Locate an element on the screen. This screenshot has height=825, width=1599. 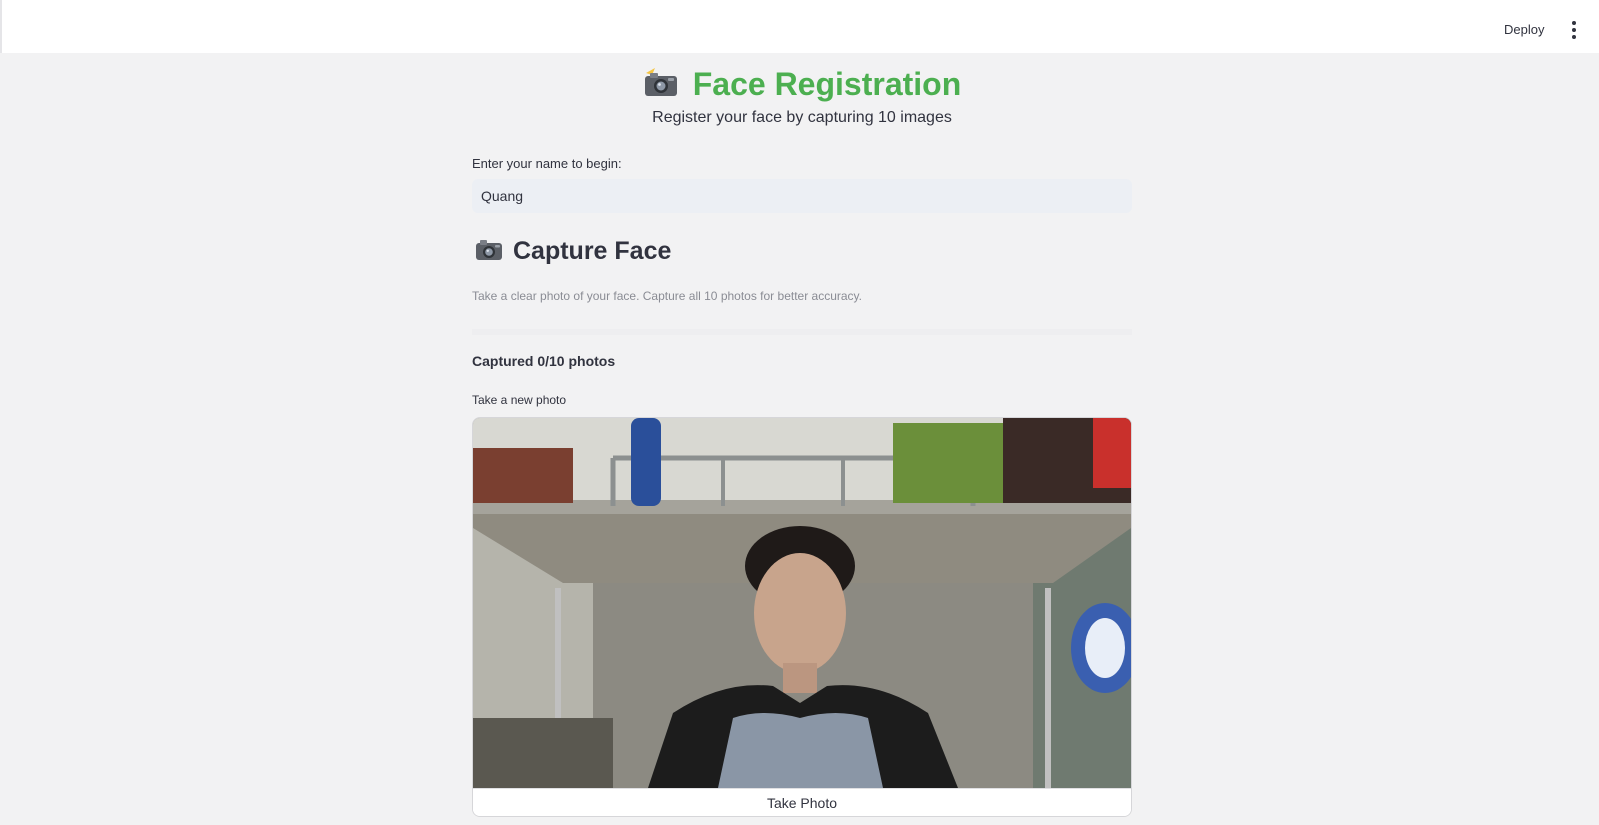
app-header: Deploy is located at coordinates (799, 26).